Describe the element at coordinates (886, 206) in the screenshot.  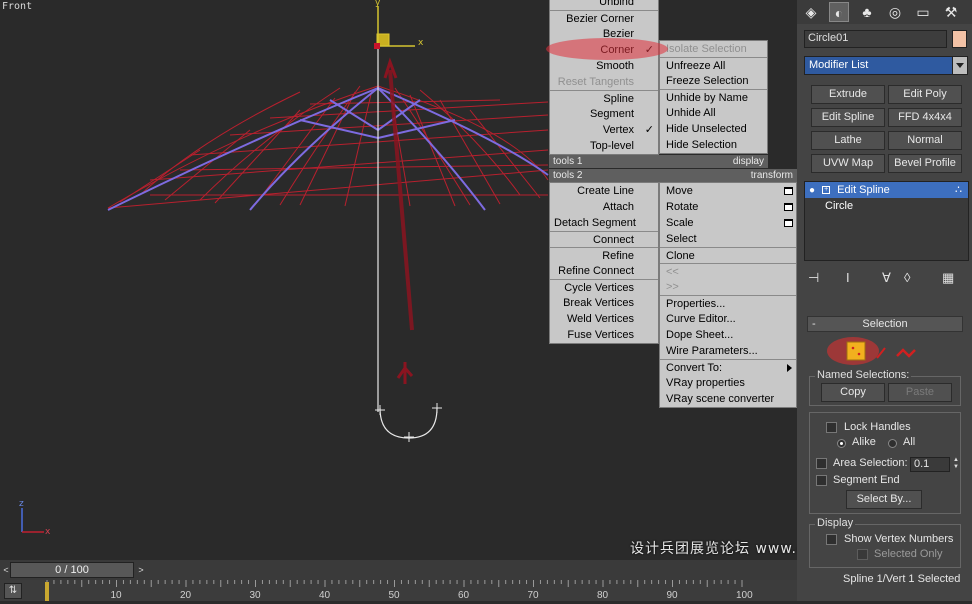
I see `stack-item-circle: Circle` at that location.